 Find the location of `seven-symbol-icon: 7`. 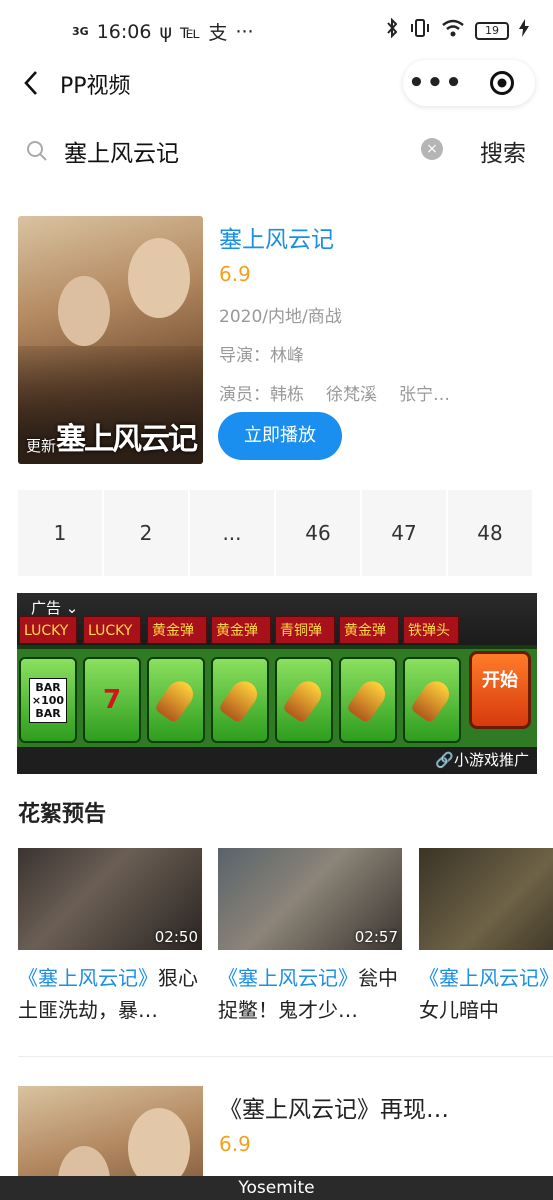

seven-symbol-icon: 7 is located at coordinates (112, 700).